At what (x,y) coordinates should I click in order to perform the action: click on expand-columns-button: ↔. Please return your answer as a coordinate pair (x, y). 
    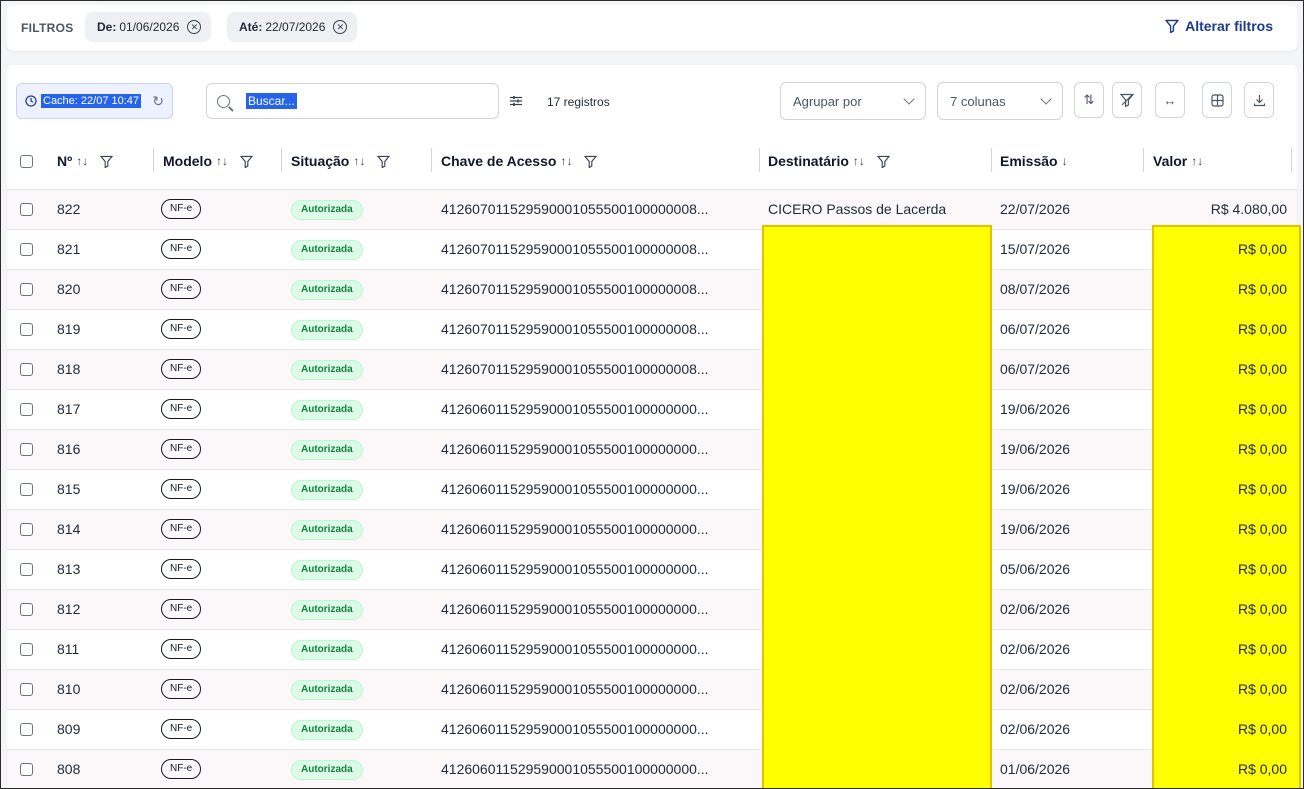
    Looking at the image, I should click on (1170, 100).